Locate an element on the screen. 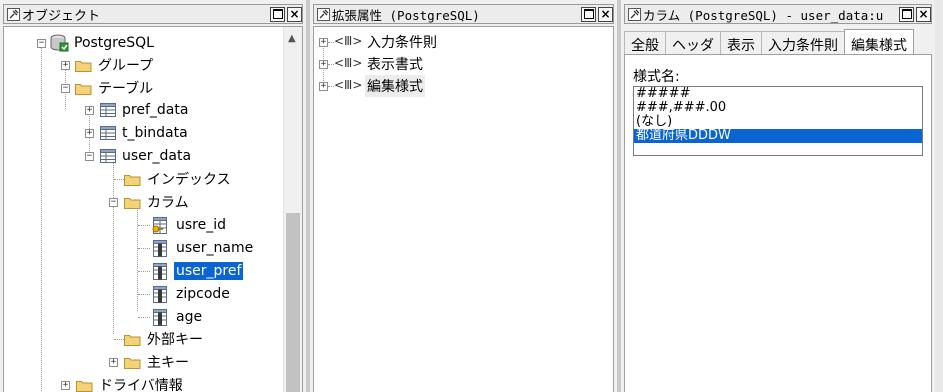  tab-input-rules: 入力条件則 is located at coordinates (803, 42).